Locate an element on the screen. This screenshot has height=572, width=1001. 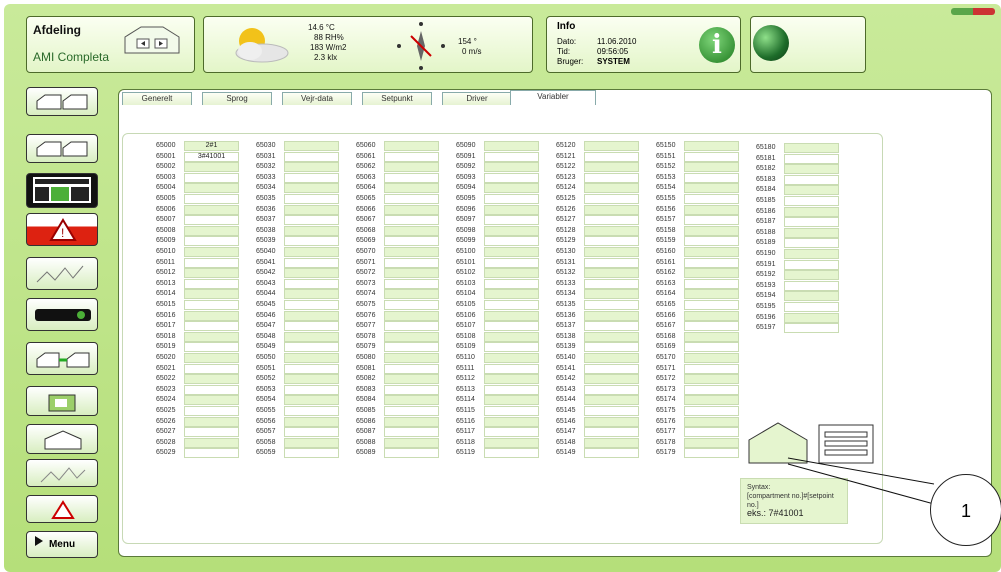
sidebar-graph-button is located at coordinates (62, 273).